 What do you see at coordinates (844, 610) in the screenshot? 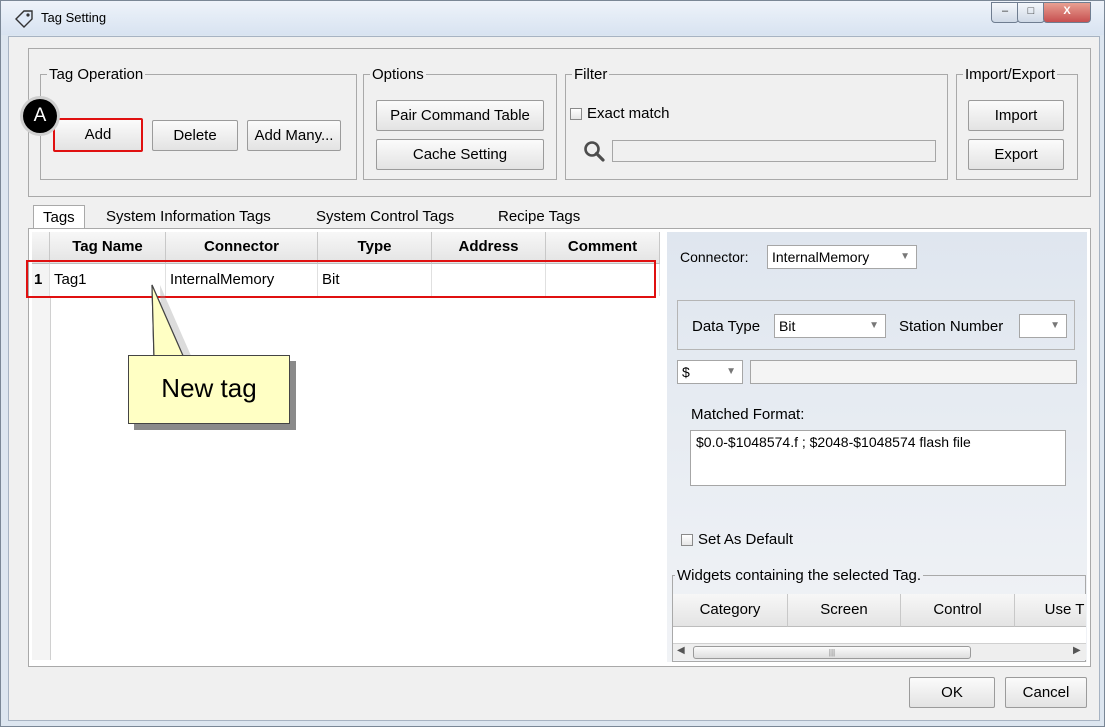
I see `widgets-column-screen: Screen` at bounding box center [844, 610].